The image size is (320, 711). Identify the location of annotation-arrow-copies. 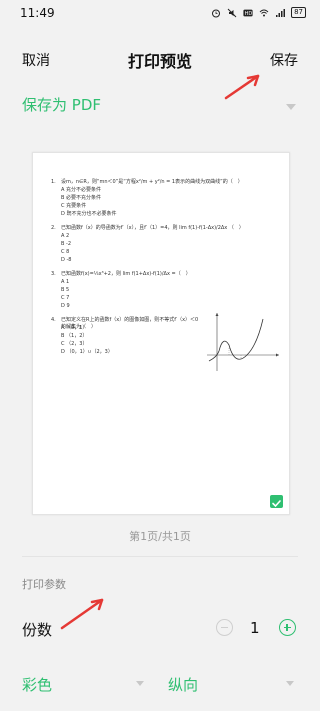
(82, 614).